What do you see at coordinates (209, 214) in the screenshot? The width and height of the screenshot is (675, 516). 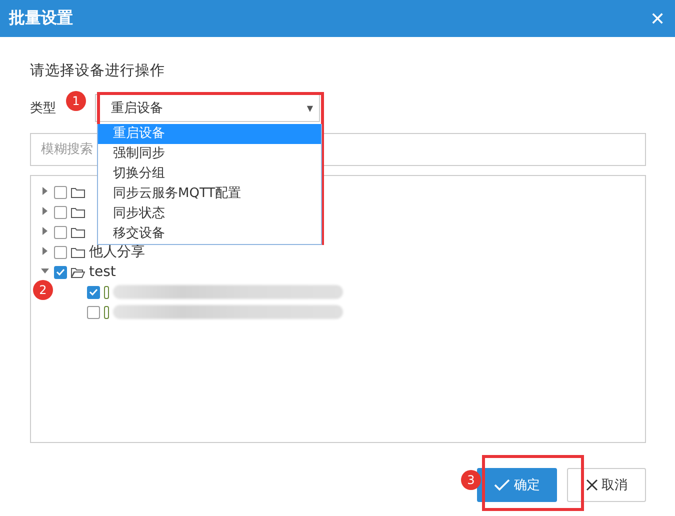 I see `dropdown-option: 同步状态` at bounding box center [209, 214].